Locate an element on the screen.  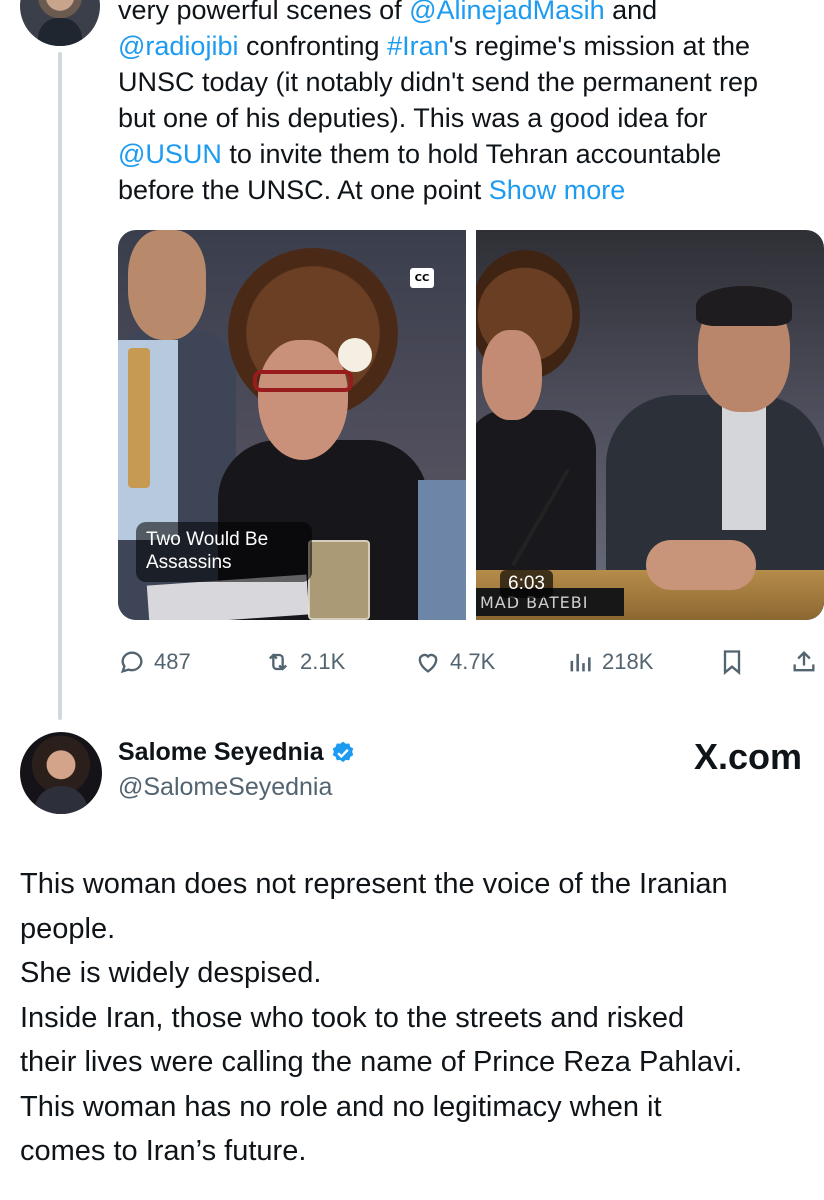
tweet-link: @radiojibi is located at coordinates (178, 46).